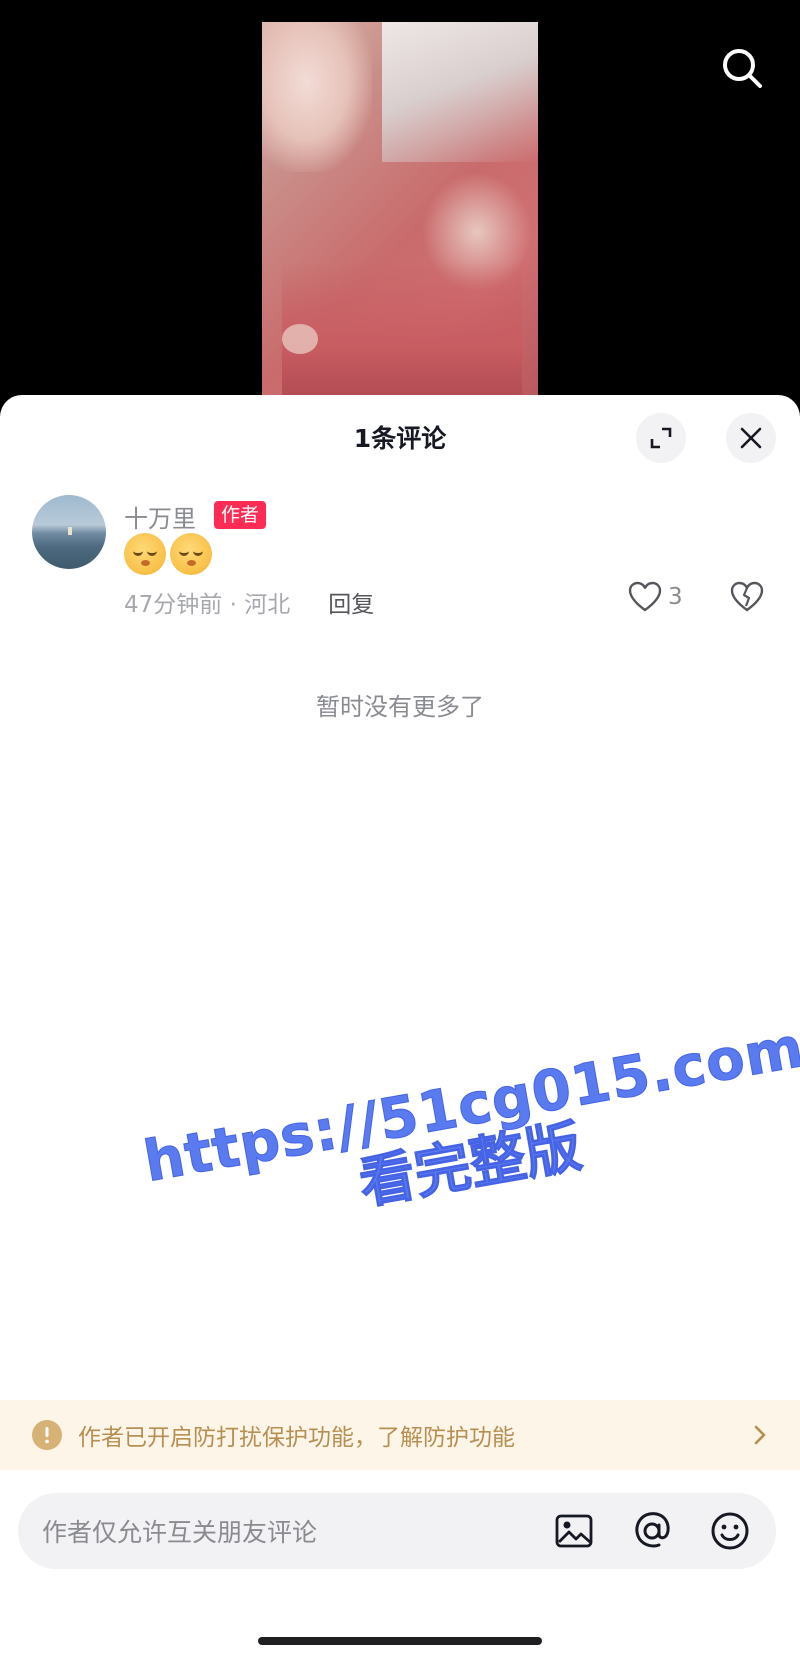  I want to click on author-badge: 作者, so click(240, 515).